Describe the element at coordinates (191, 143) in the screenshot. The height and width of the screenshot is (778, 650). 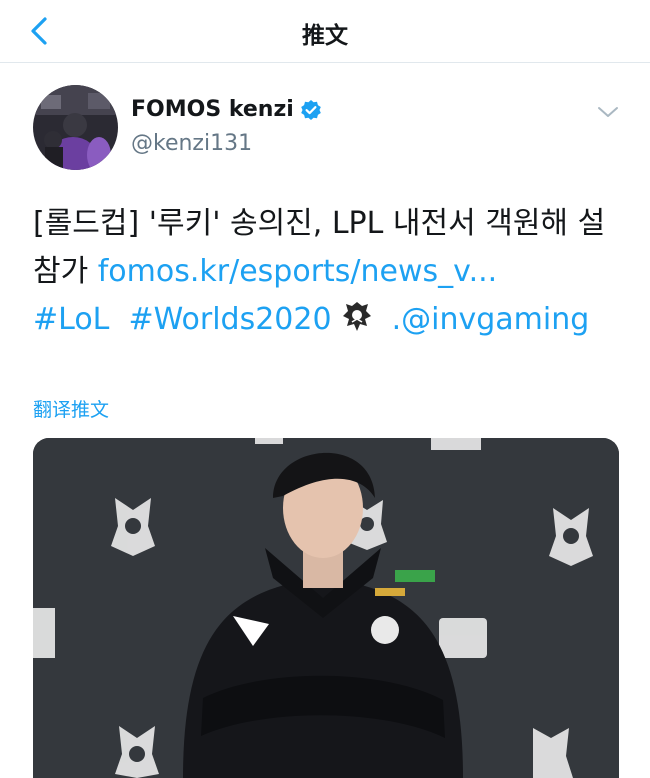
I see `user-handle: @kenzi131` at that location.